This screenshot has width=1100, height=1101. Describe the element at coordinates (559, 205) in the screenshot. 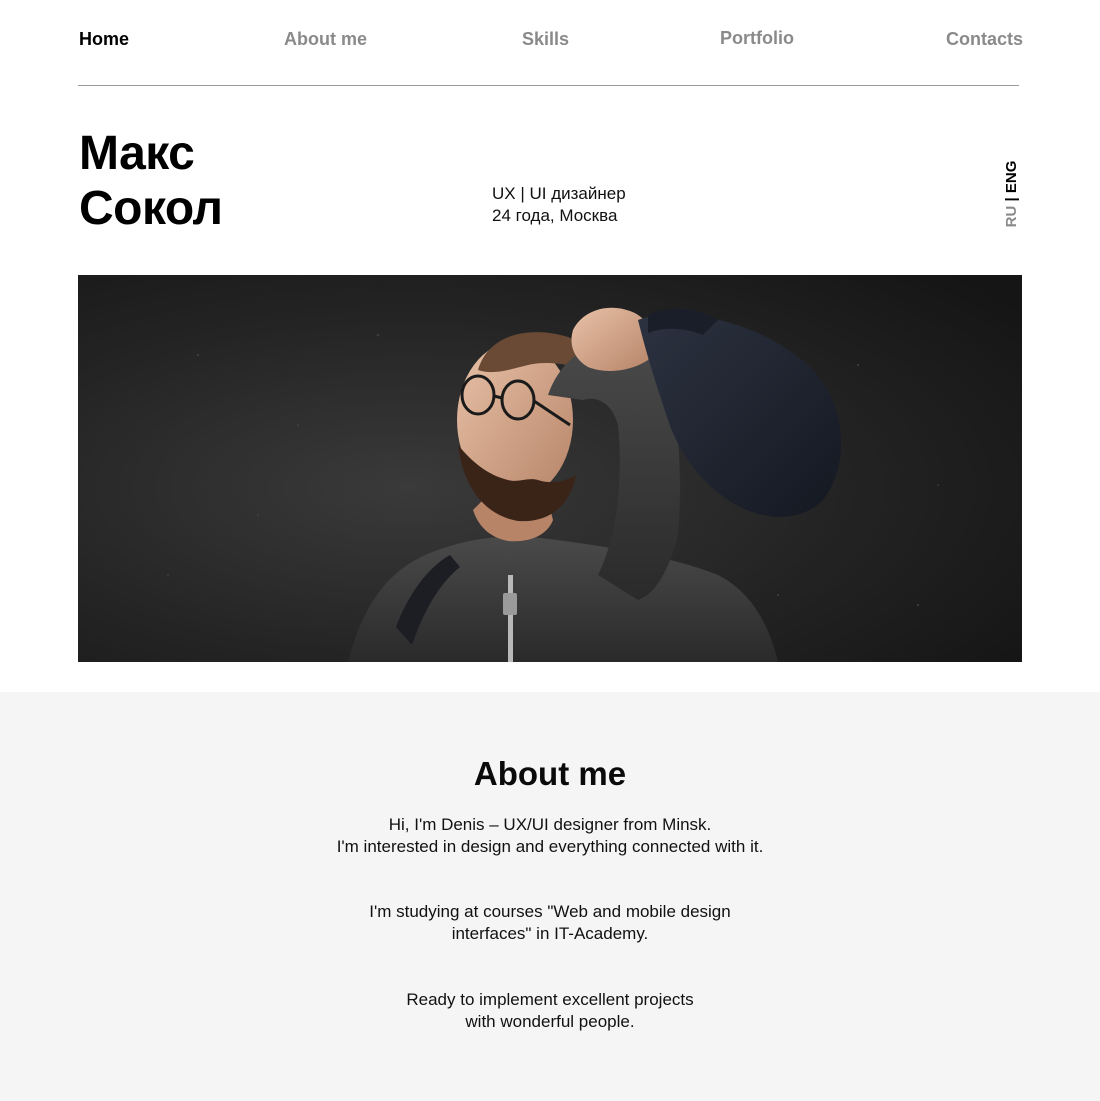

I see `hero-meta: UX | UI дизайнер 24 года, Москва` at that location.